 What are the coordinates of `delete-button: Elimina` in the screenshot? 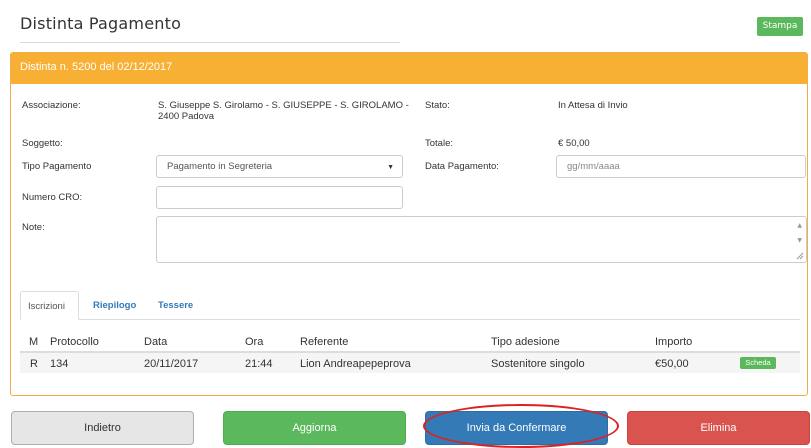 It's located at (718, 428).